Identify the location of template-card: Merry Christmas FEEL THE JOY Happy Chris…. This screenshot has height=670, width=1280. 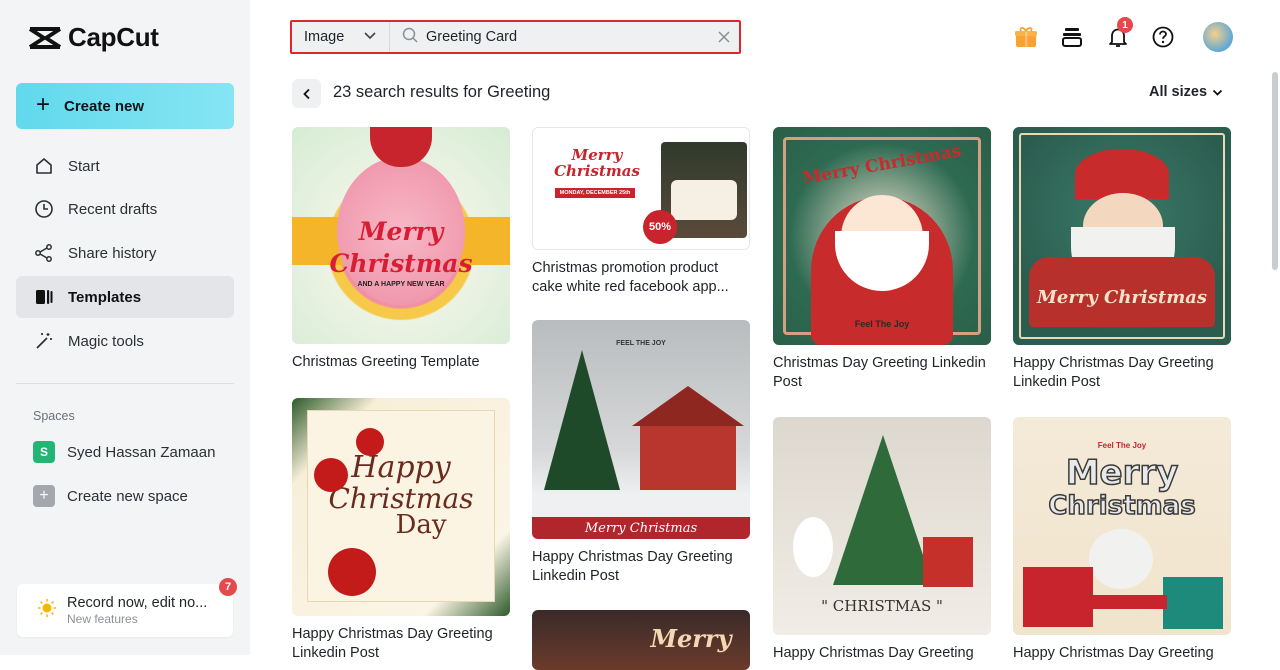
(641, 452).